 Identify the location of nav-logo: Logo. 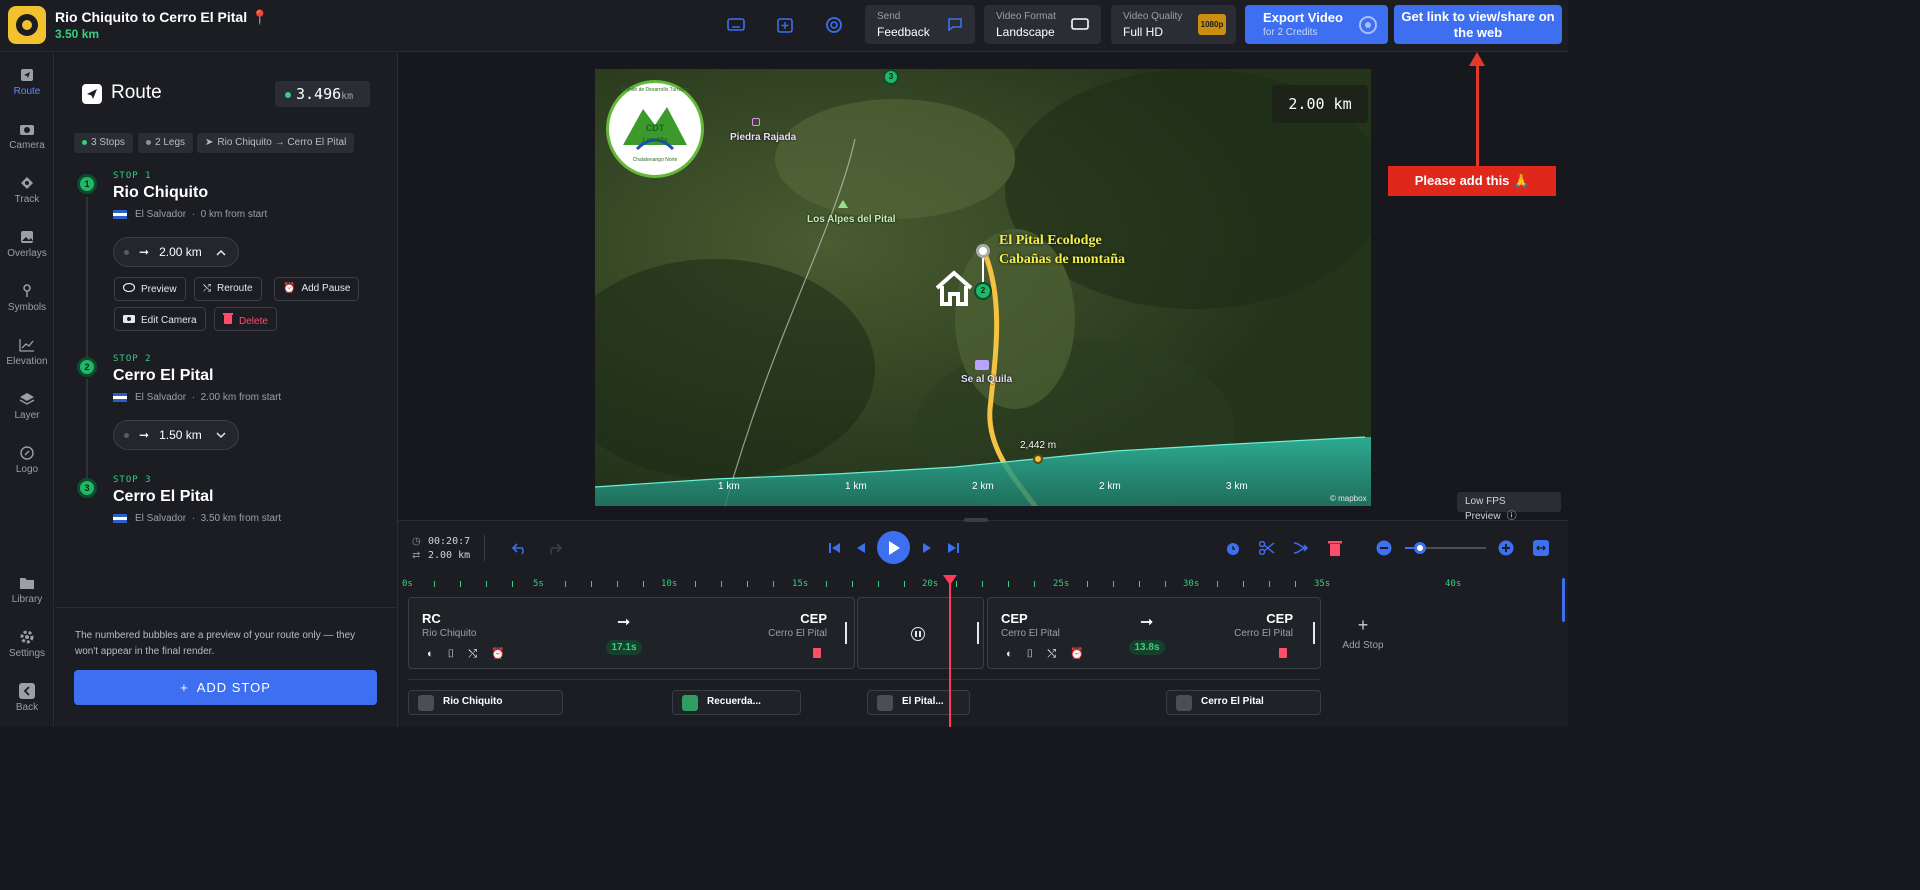
(27, 459).